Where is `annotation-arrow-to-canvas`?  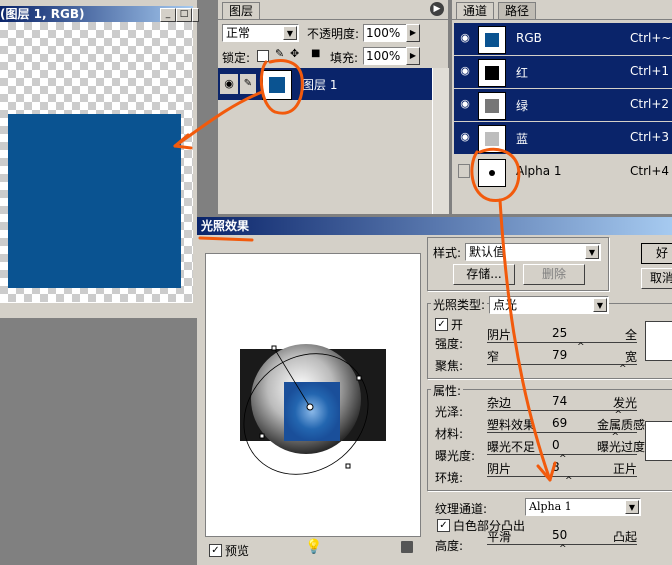
annotation-arrow-to-canvas is located at coordinates (218, 119).